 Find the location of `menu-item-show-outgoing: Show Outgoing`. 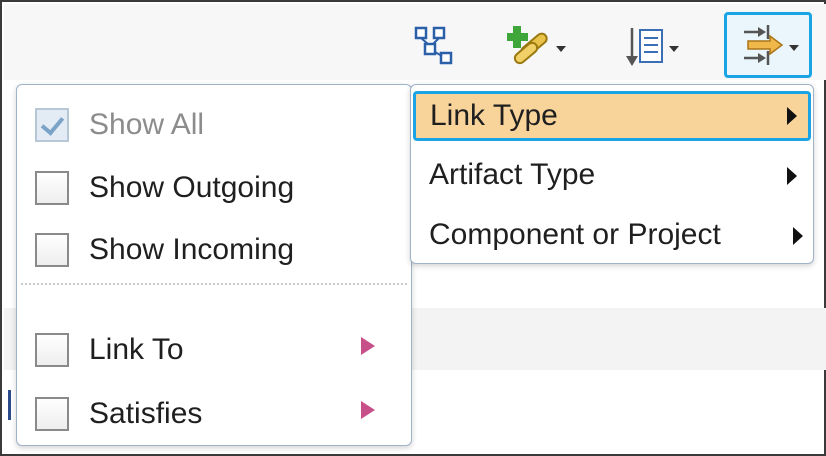

menu-item-show-outgoing: Show Outgoing is located at coordinates (155, 188).